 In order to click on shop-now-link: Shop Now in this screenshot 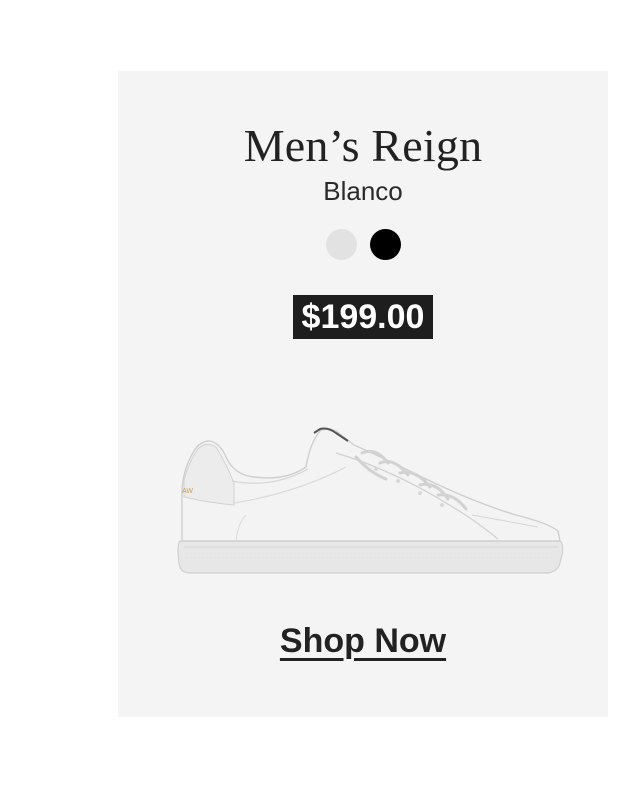, I will do `click(363, 641)`.